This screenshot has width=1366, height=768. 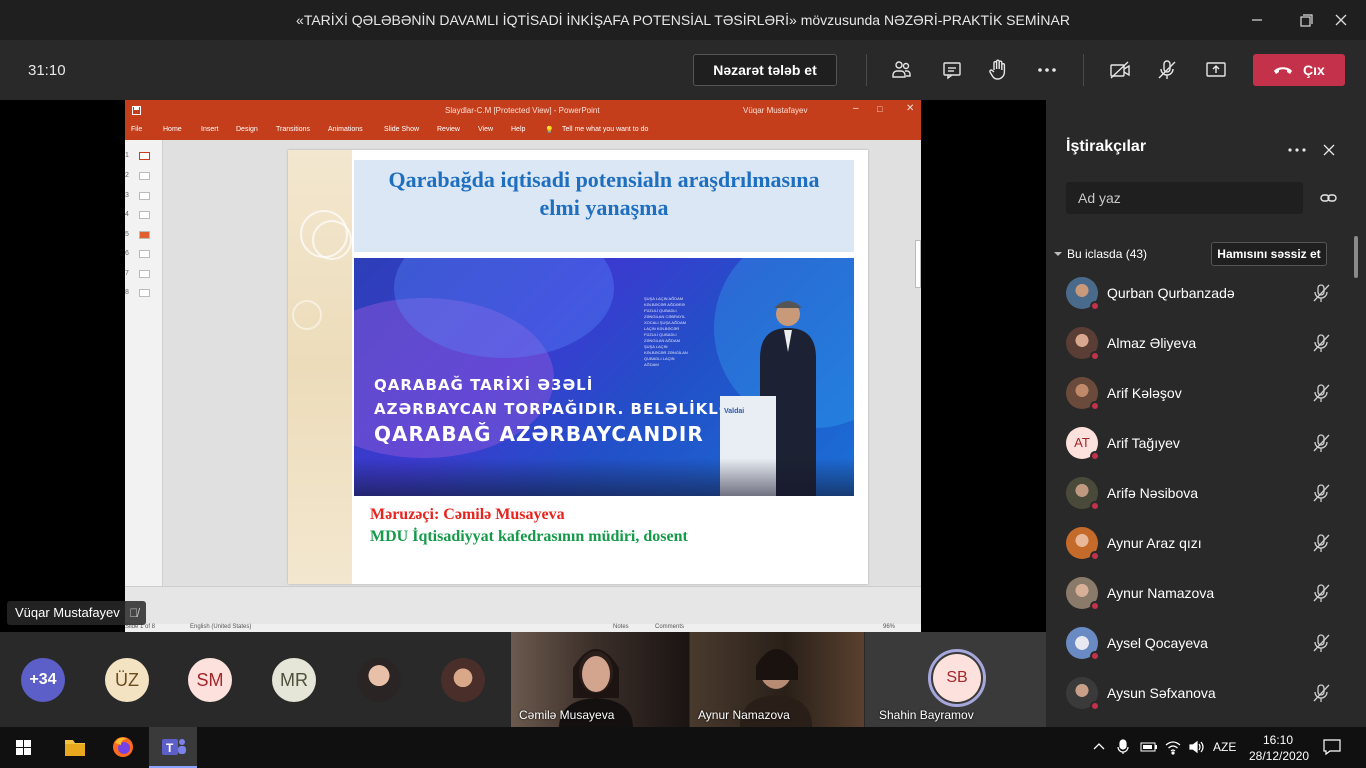 What do you see at coordinates (775, 110) in the screenshot?
I see `ppt-user-name: Vüqar Mustafayev` at bounding box center [775, 110].